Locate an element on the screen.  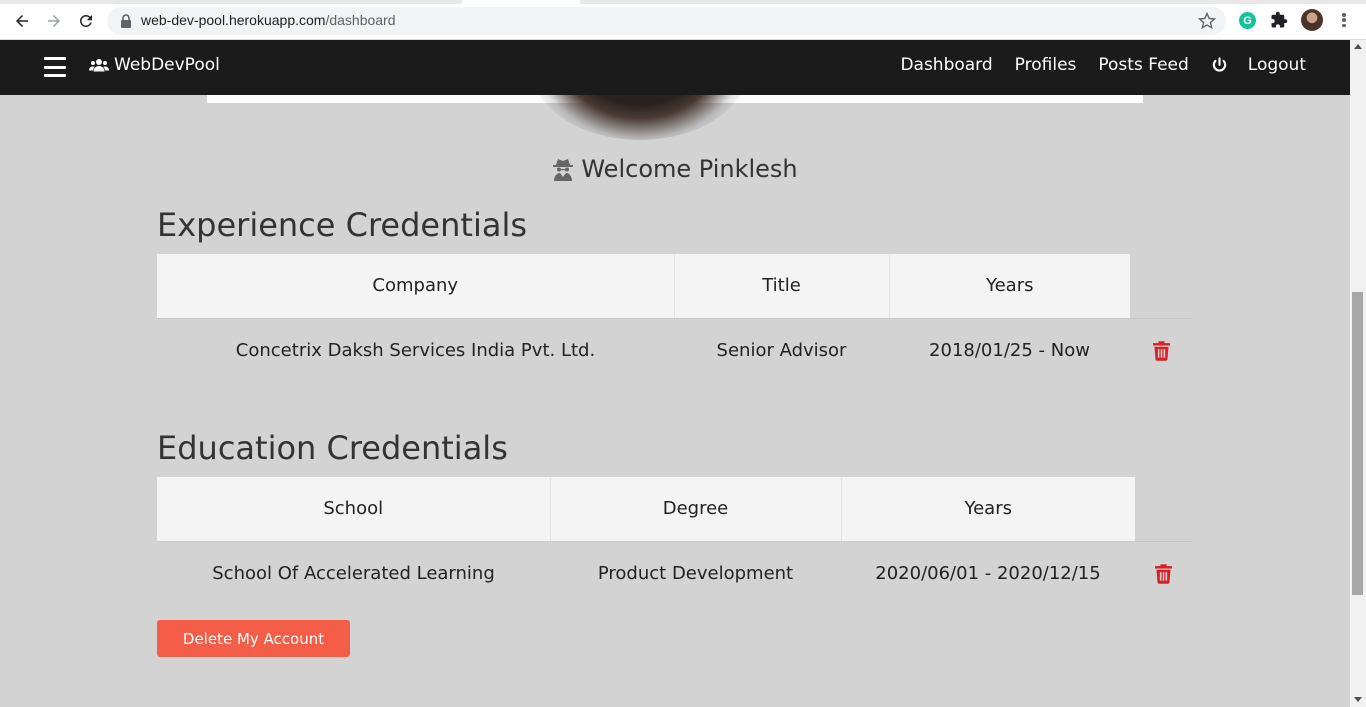
header-company: Company is located at coordinates (415, 286).